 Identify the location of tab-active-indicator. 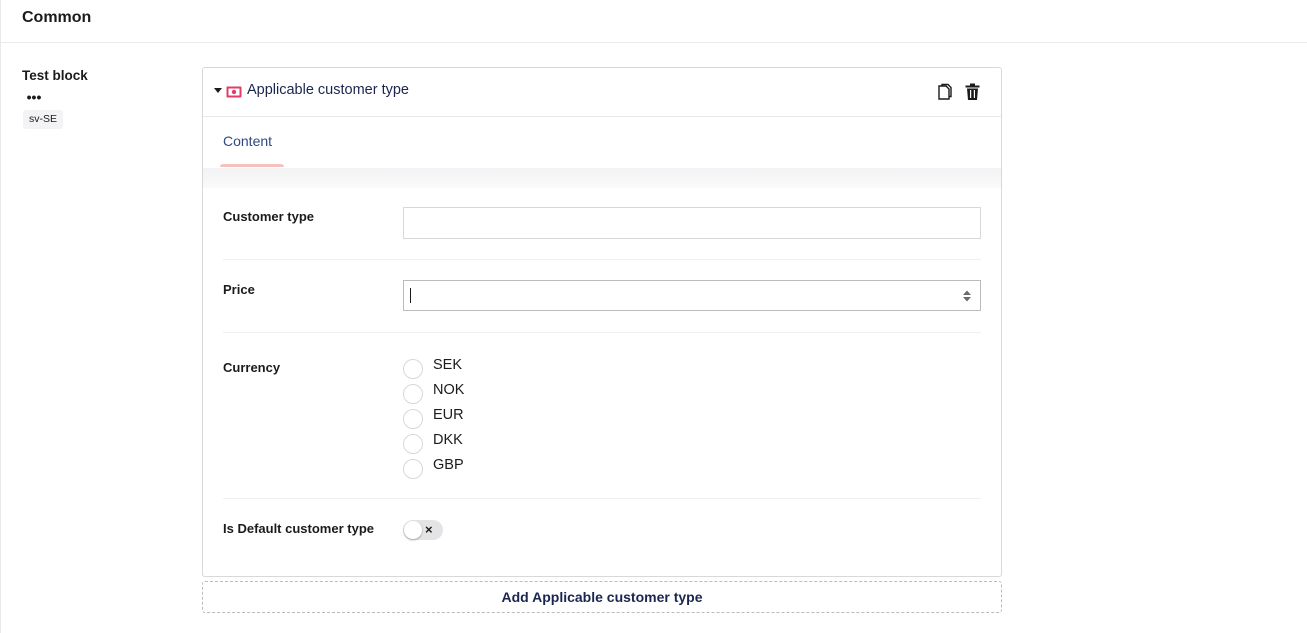
(252, 165).